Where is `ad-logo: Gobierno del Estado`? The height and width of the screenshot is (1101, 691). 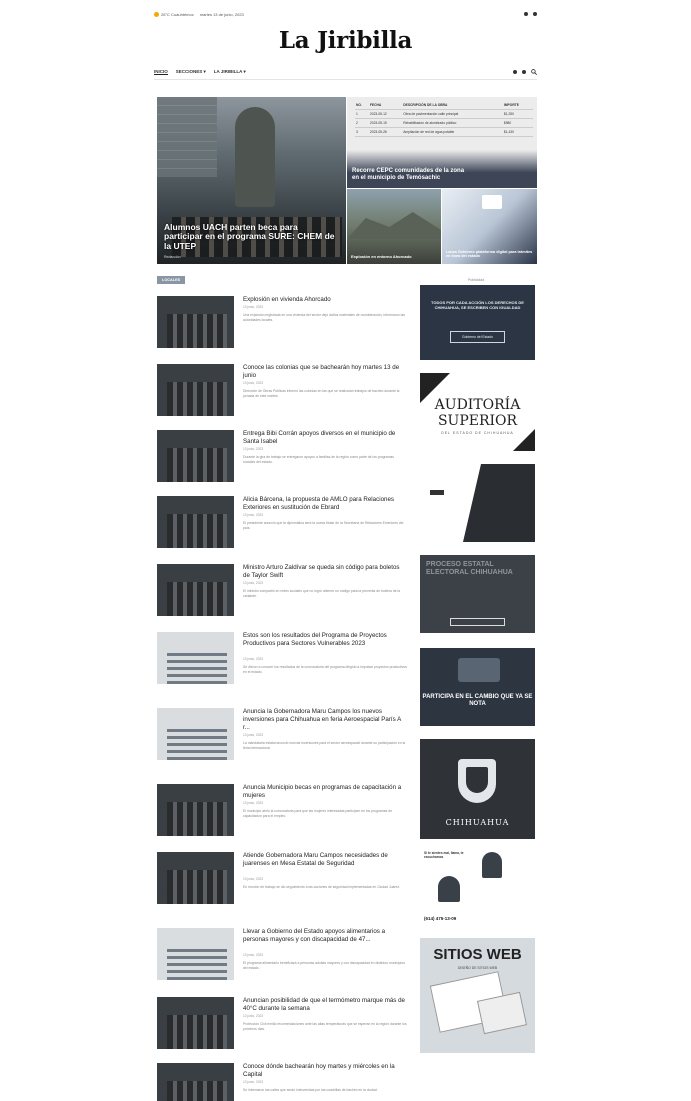 ad-logo: Gobierno del Estado is located at coordinates (477, 337).